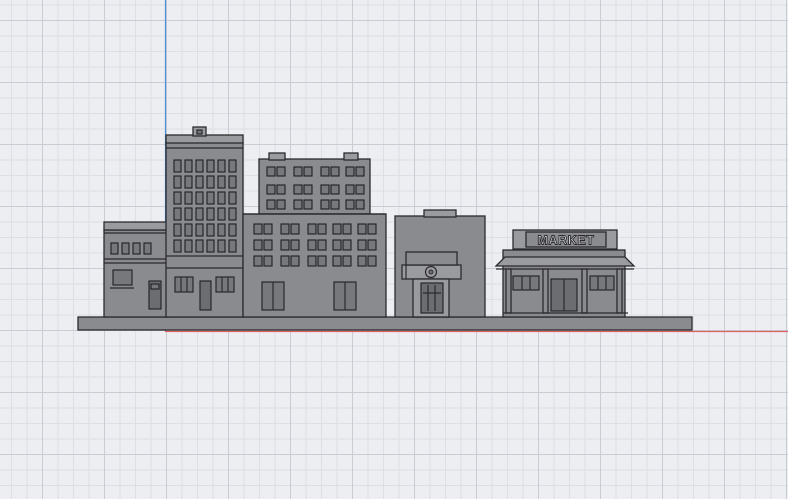 Image resolution: width=788 pixels, height=499 pixels. I want to click on bank-building, so click(440, 263).